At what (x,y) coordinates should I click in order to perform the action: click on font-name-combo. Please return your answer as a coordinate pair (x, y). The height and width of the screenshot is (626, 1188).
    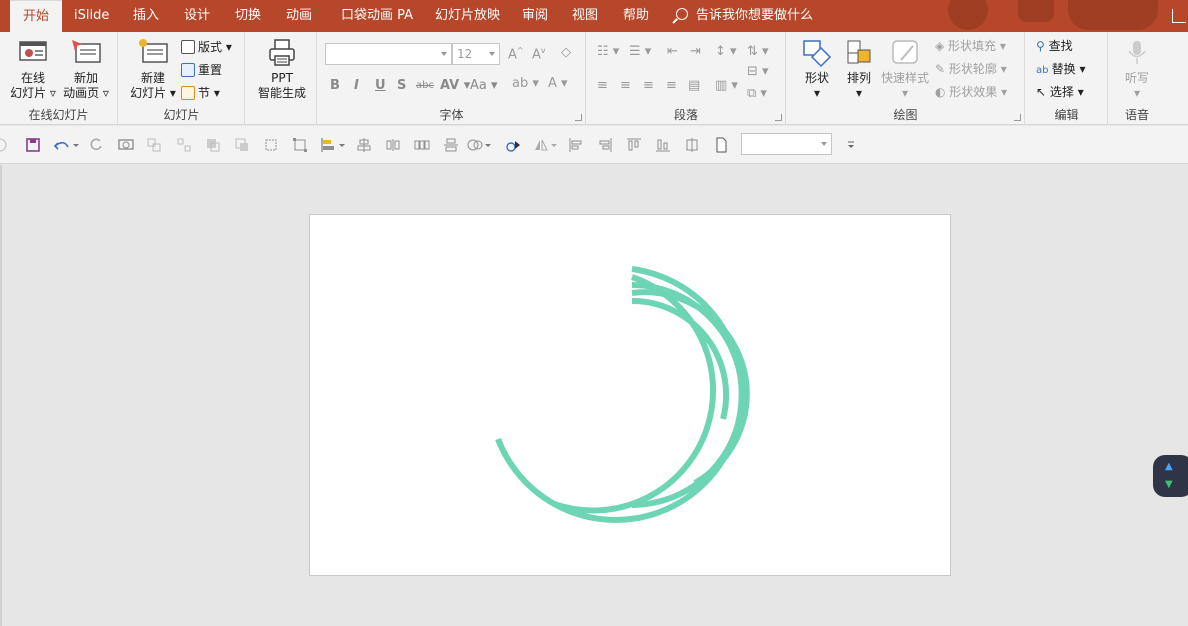
    Looking at the image, I should click on (388, 54).